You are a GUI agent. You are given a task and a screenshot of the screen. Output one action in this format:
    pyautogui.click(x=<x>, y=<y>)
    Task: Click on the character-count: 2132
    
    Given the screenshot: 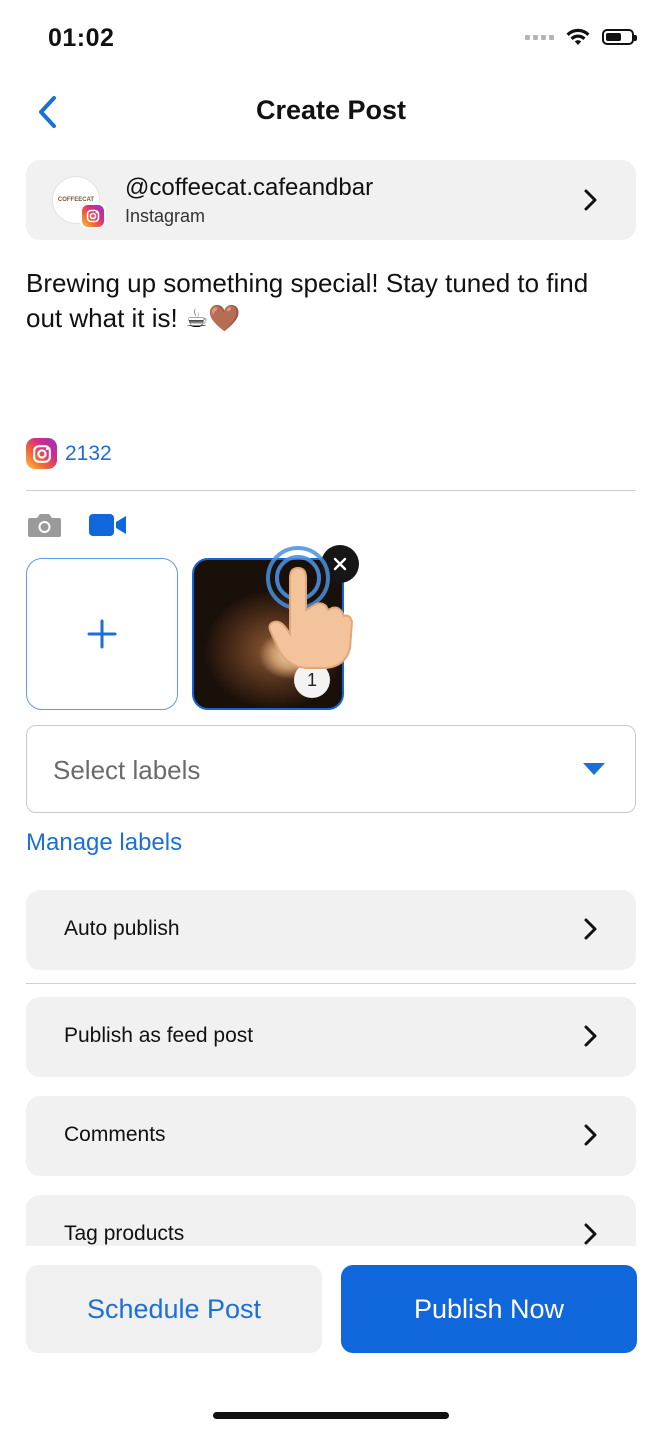 What is the action you would take?
    pyautogui.click(x=69, y=453)
    